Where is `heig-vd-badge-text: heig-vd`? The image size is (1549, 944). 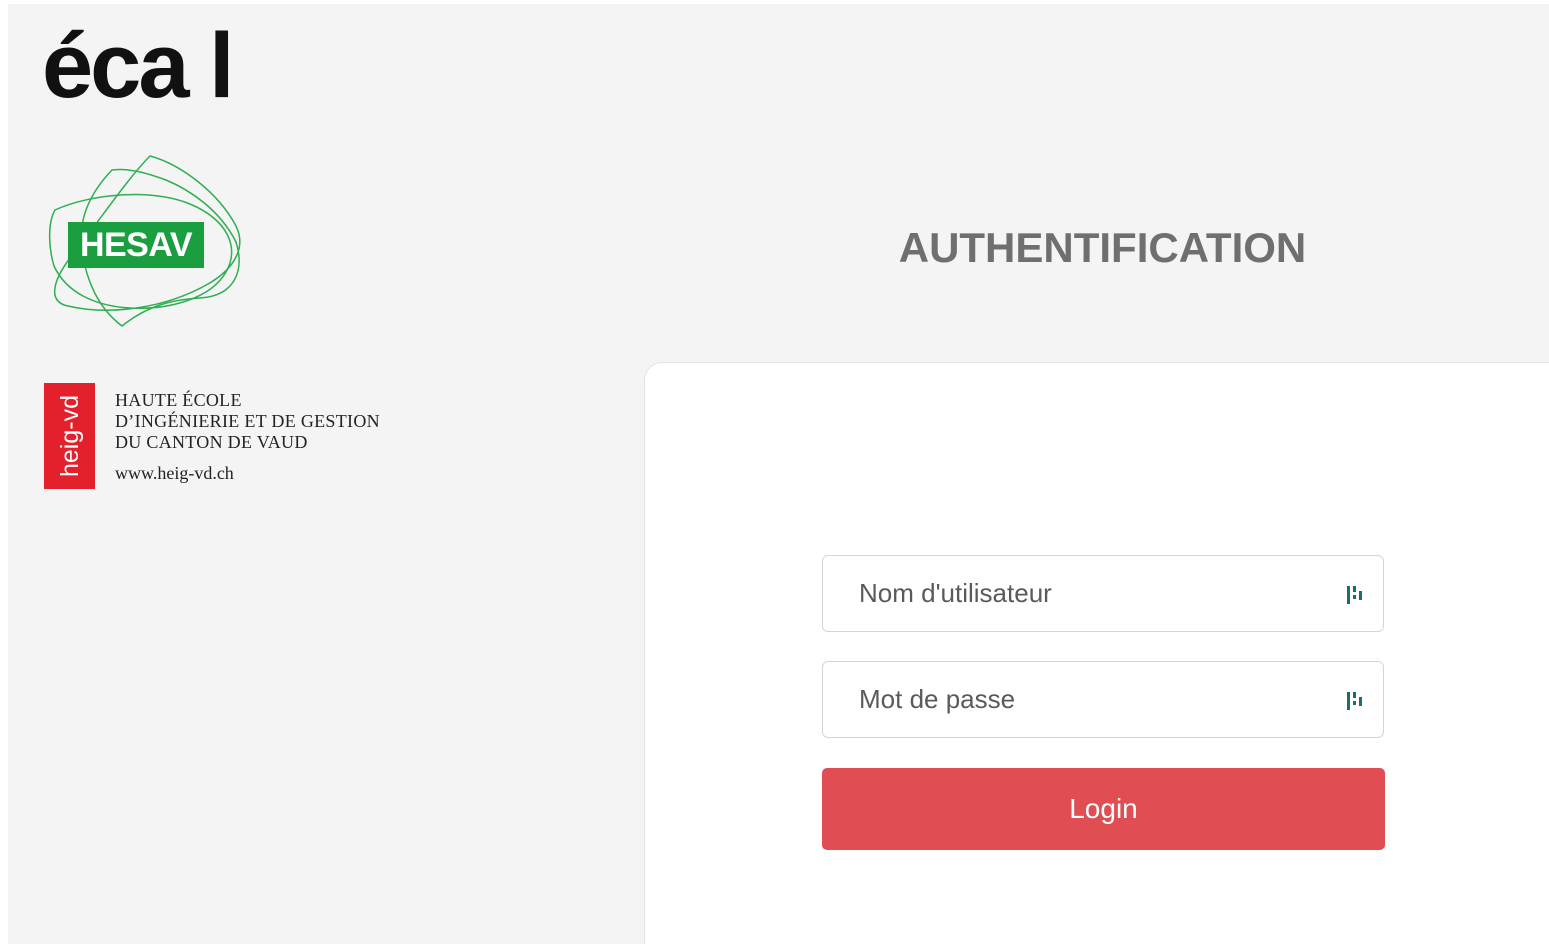 heig-vd-badge-text: heig-vd is located at coordinates (69, 436).